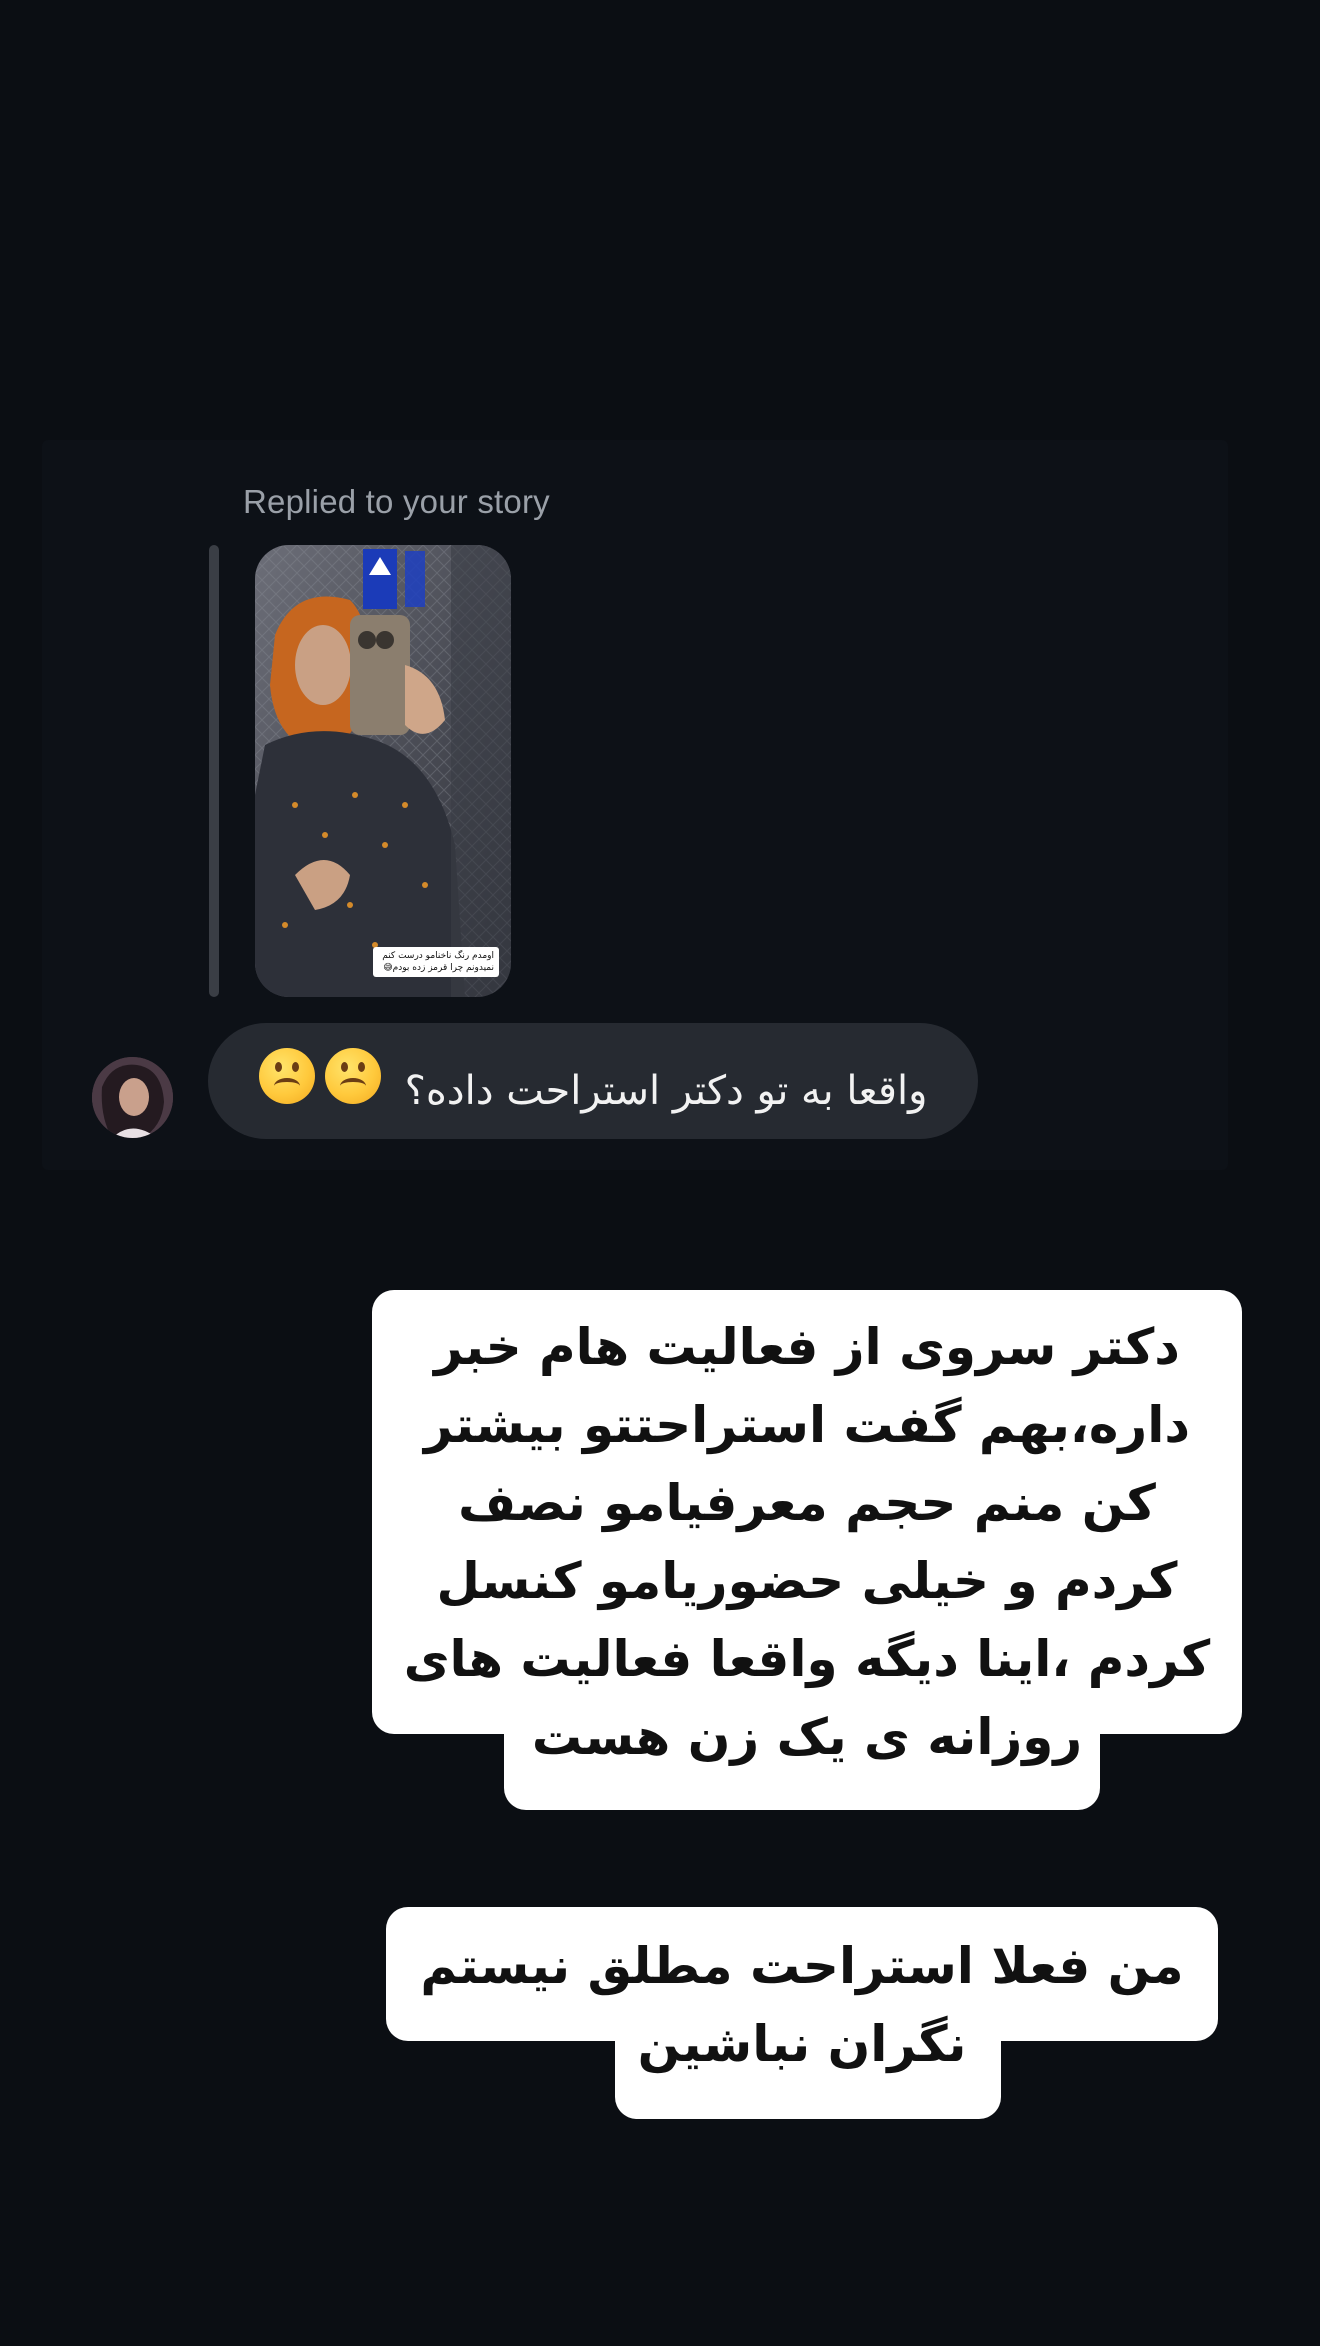 The width and height of the screenshot is (1320, 2346). I want to click on emoji-group, so click(324, 1076).